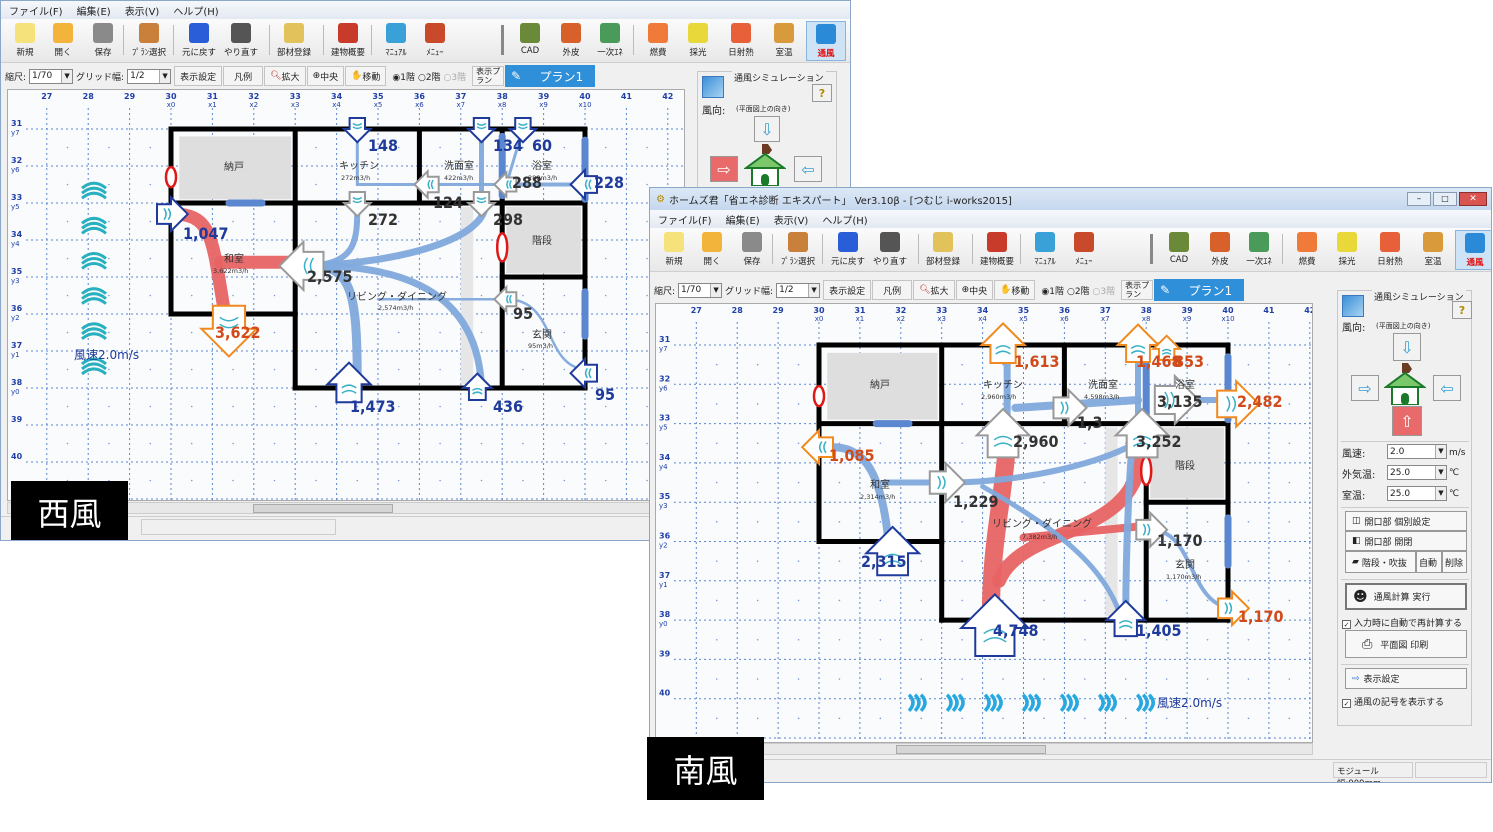 The width and height of the screenshot is (1493, 832). What do you see at coordinates (1406, 596) in the screenshot?
I see `run-calculation-button: ☻ 通風計算 実行` at bounding box center [1406, 596].